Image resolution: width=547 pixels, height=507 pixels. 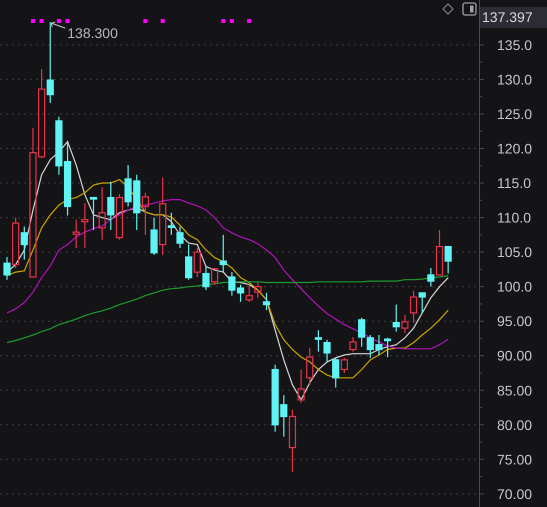 I want to click on axis-label: 135.0, so click(x=514, y=44).